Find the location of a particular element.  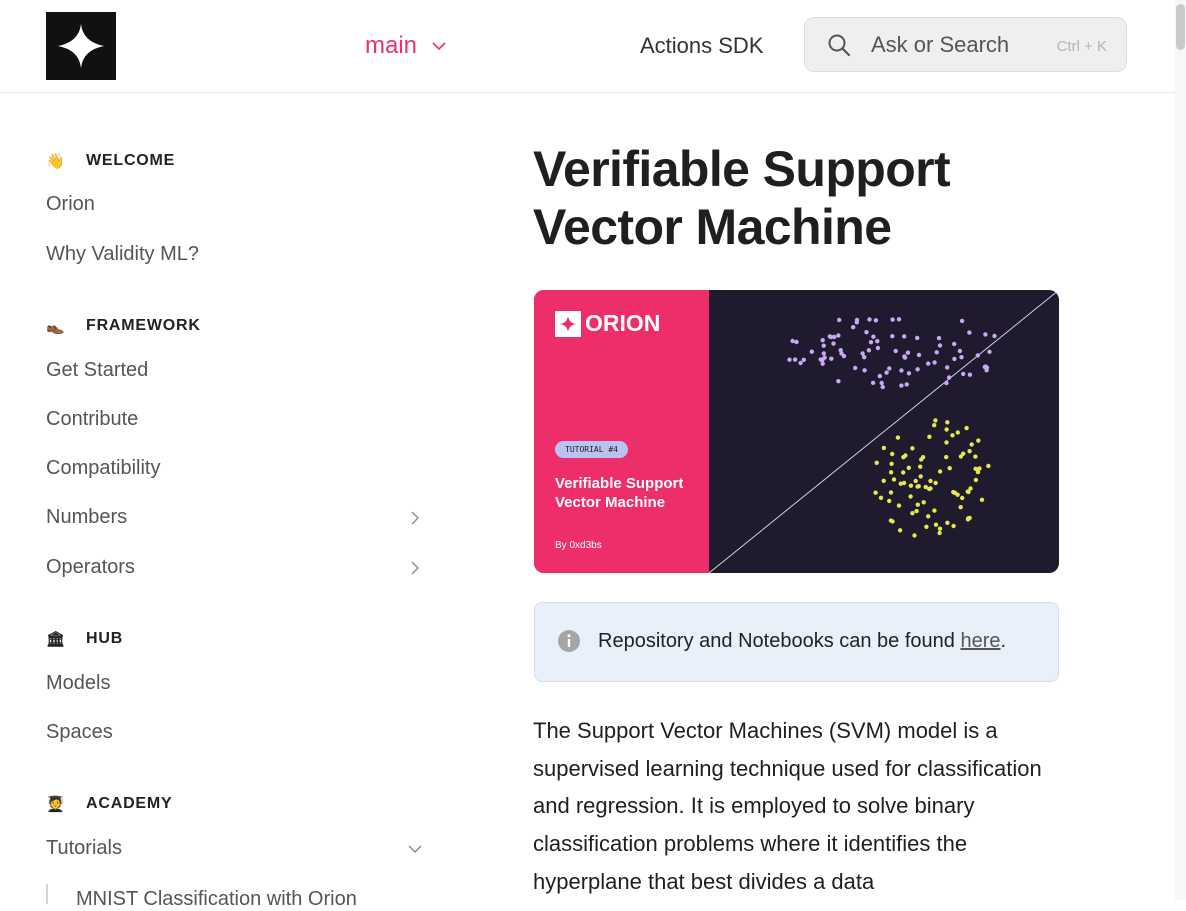

hint-prefix: Repository and Notebooks can be found is located at coordinates (779, 641).